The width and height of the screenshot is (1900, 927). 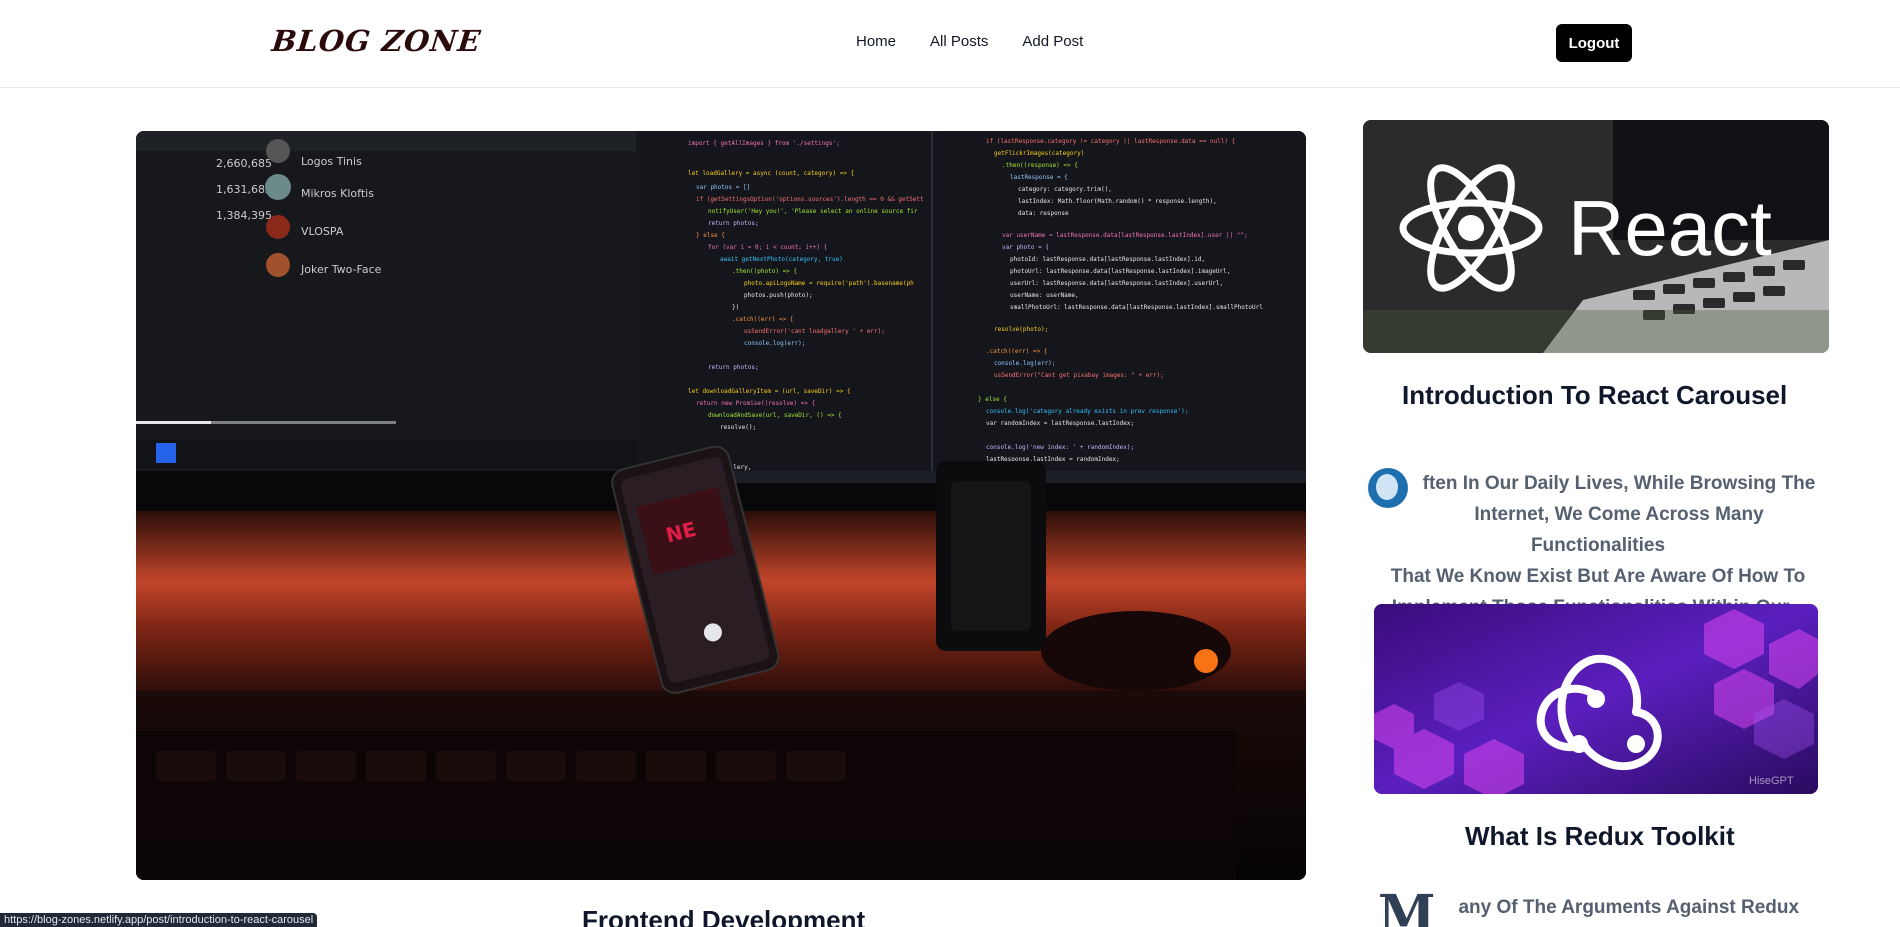 What do you see at coordinates (1594, 43) in the screenshot?
I see `logout-button: Logout` at bounding box center [1594, 43].